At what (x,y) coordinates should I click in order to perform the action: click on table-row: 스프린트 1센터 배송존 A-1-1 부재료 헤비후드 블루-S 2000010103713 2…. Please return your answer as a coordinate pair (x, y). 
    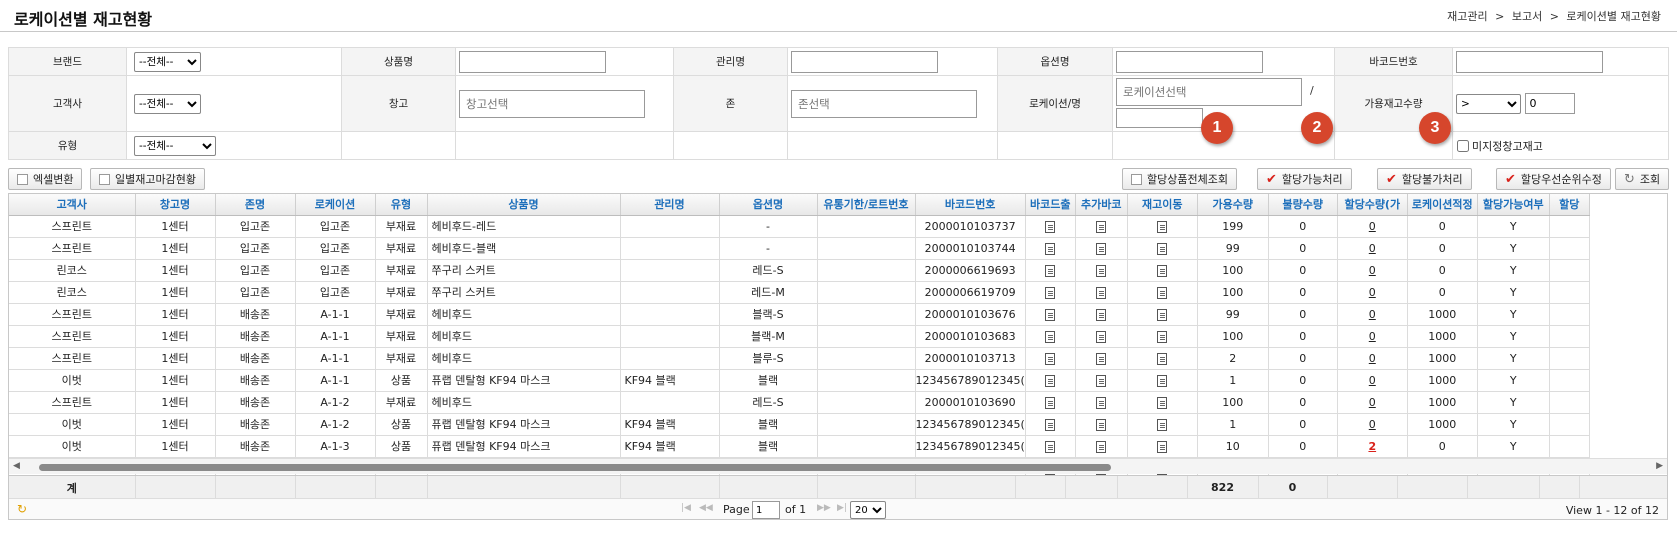
    Looking at the image, I should click on (799, 358).